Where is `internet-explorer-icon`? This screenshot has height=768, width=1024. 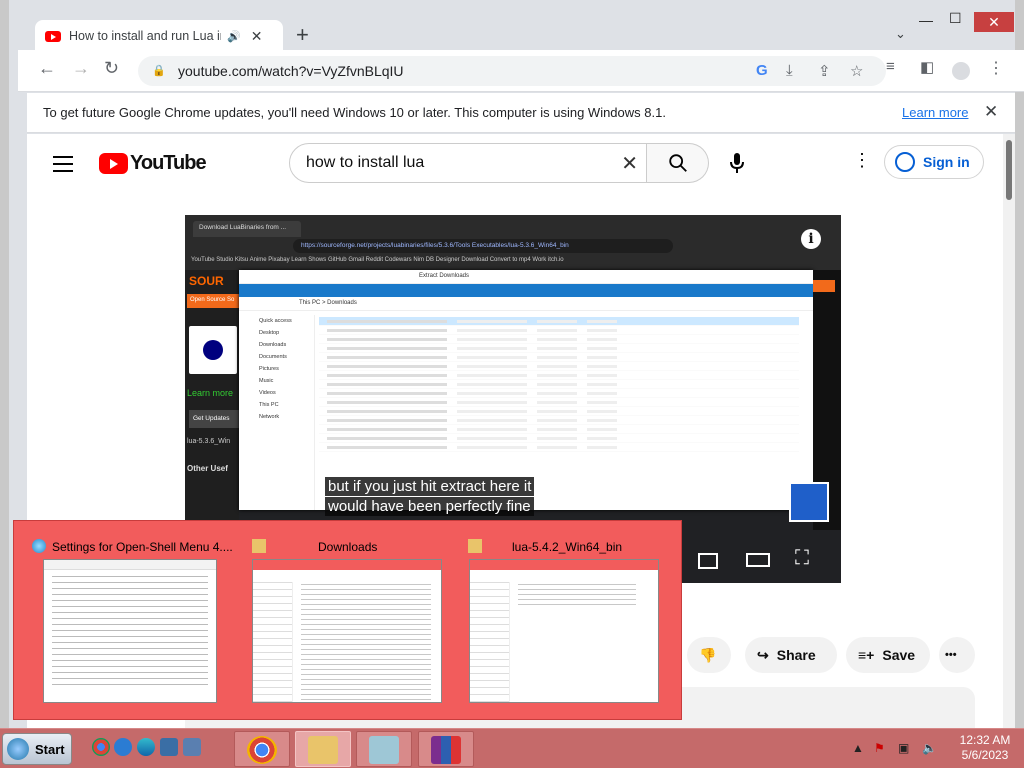
internet-explorer-icon is located at coordinates (123, 747).